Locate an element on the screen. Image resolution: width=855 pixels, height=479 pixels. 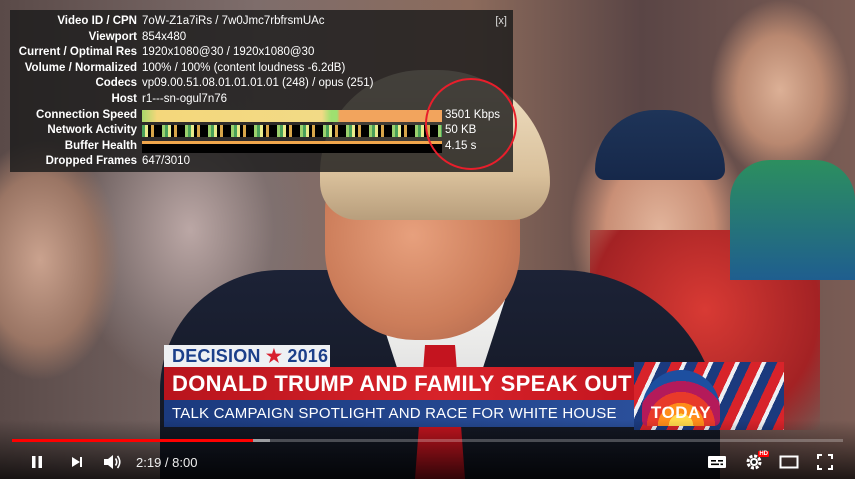
settings-button: HD is located at coordinates (755, 462).